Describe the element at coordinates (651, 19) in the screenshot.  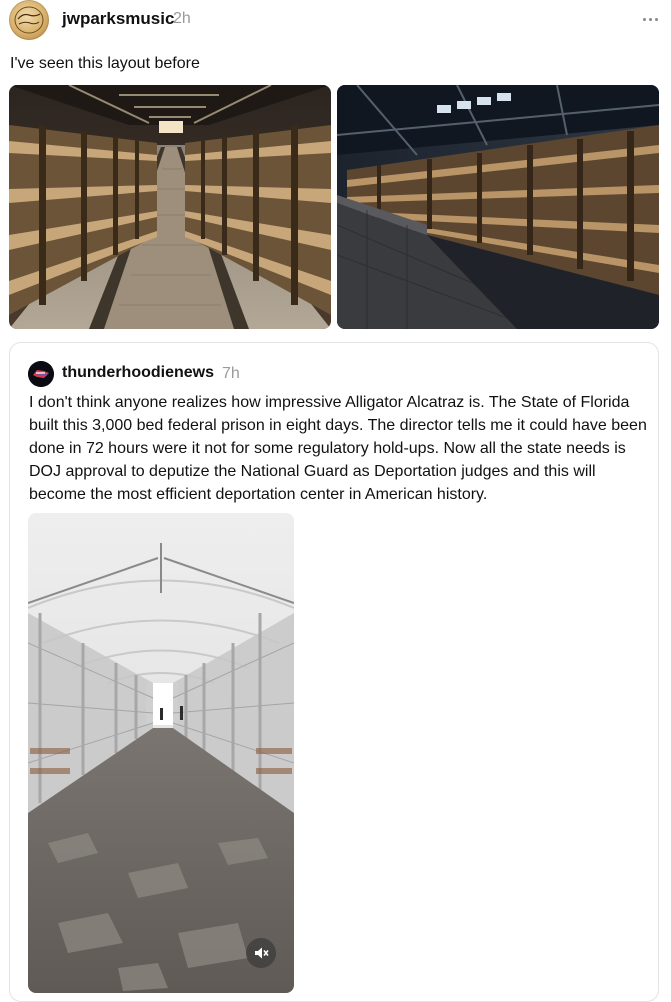
I see `more-options-icon` at that location.